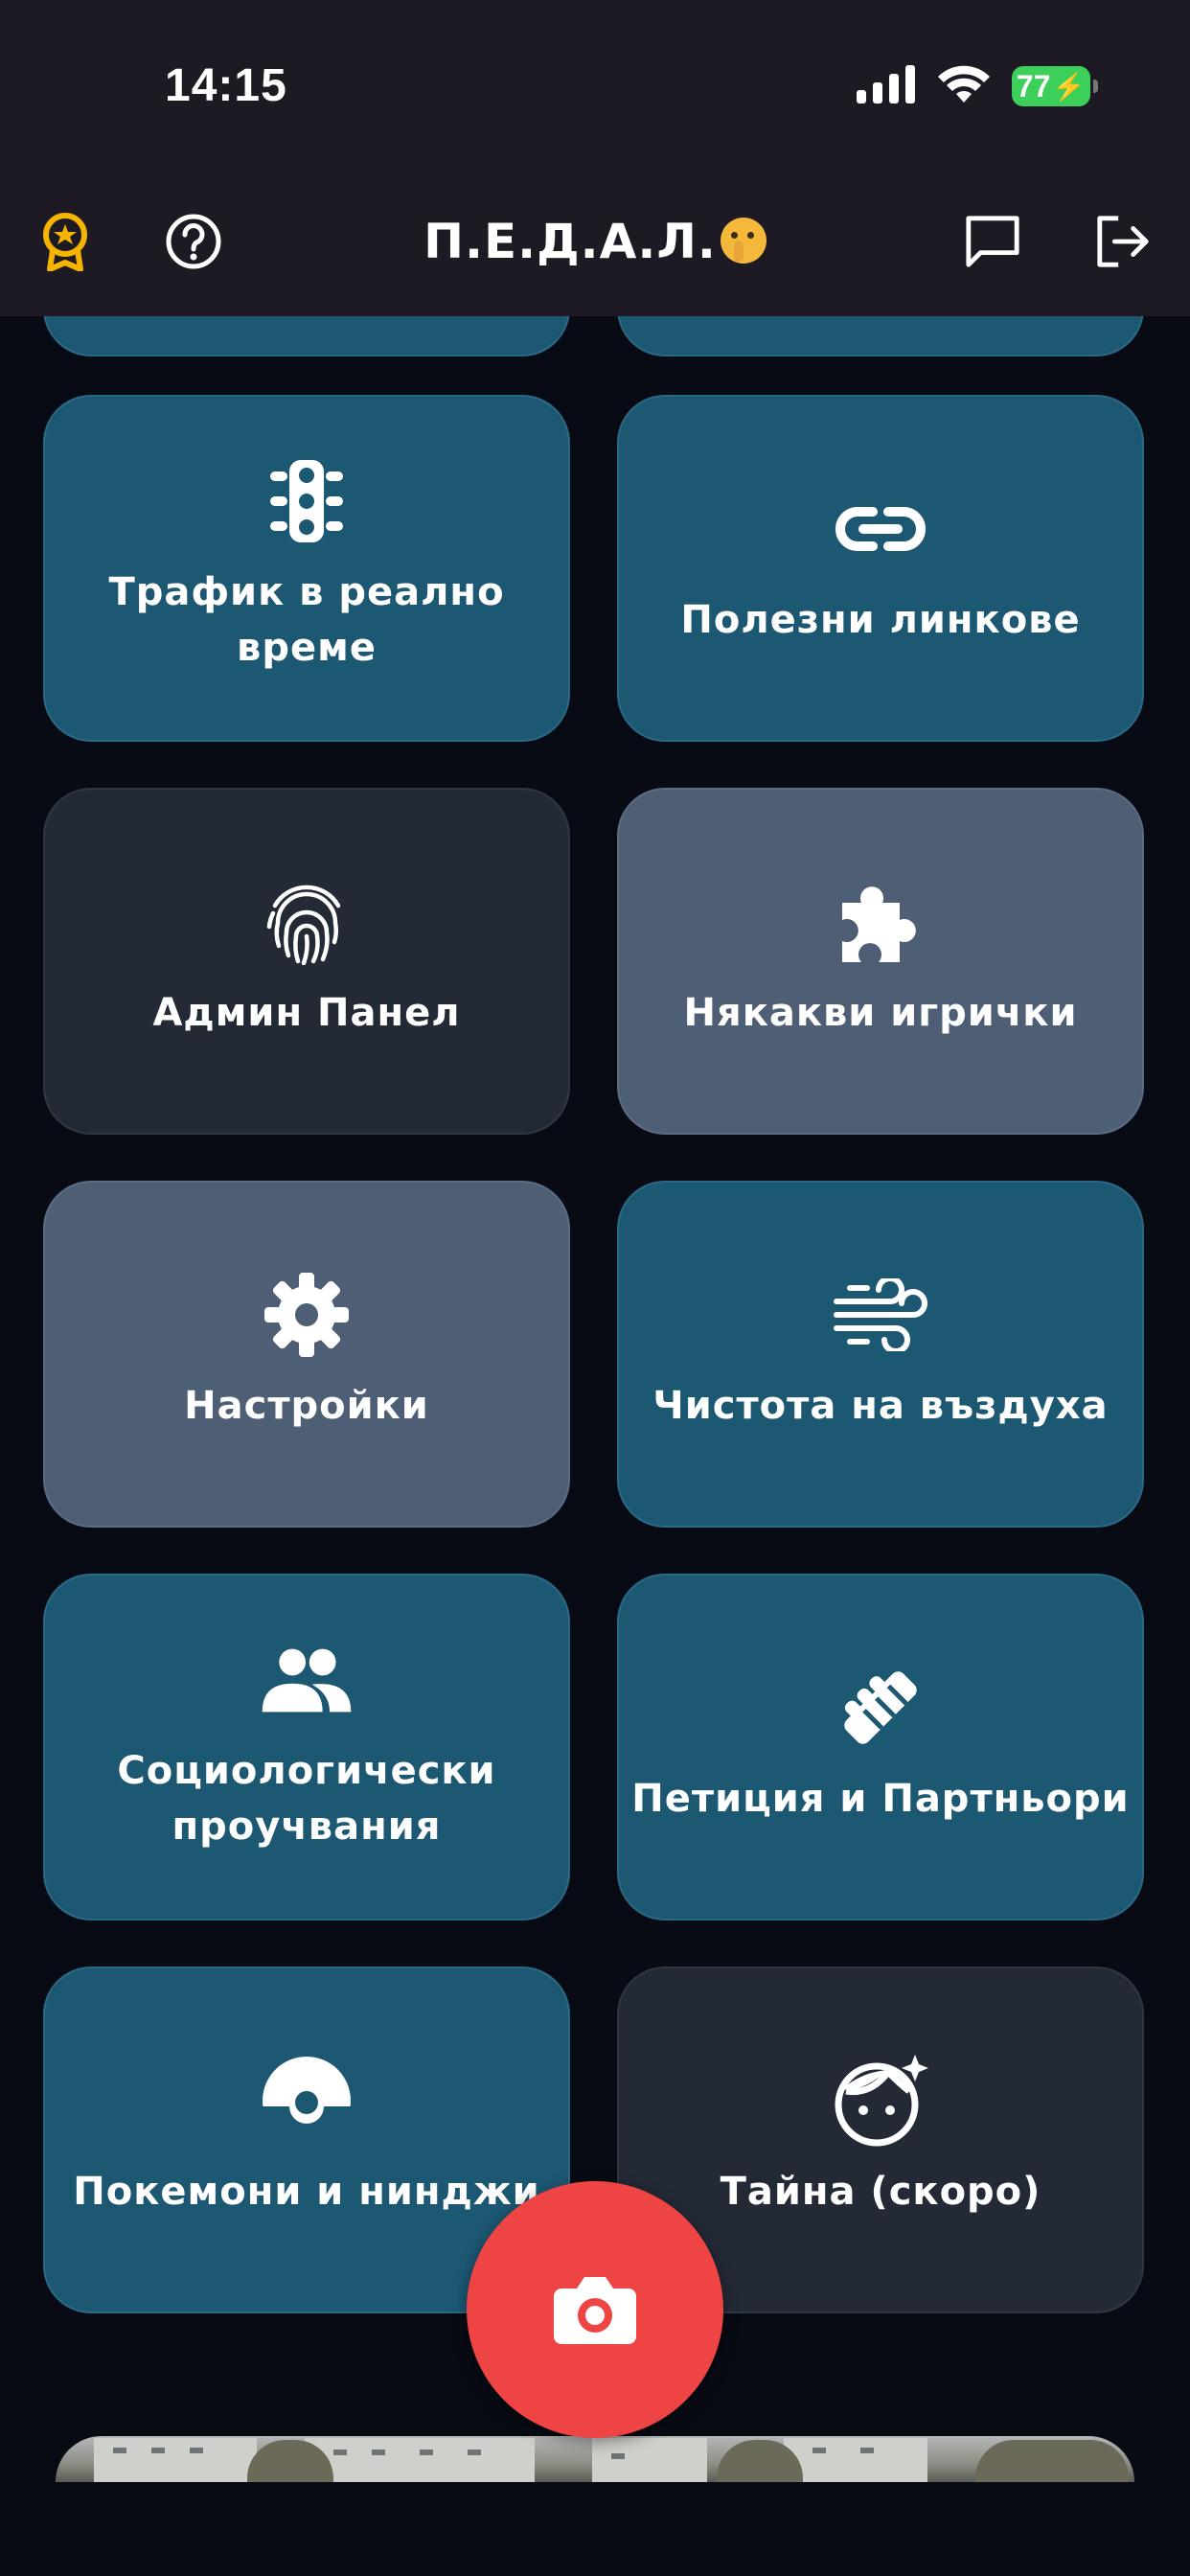  I want to click on tile-surveys: Социологически проучвания, so click(307, 1747).